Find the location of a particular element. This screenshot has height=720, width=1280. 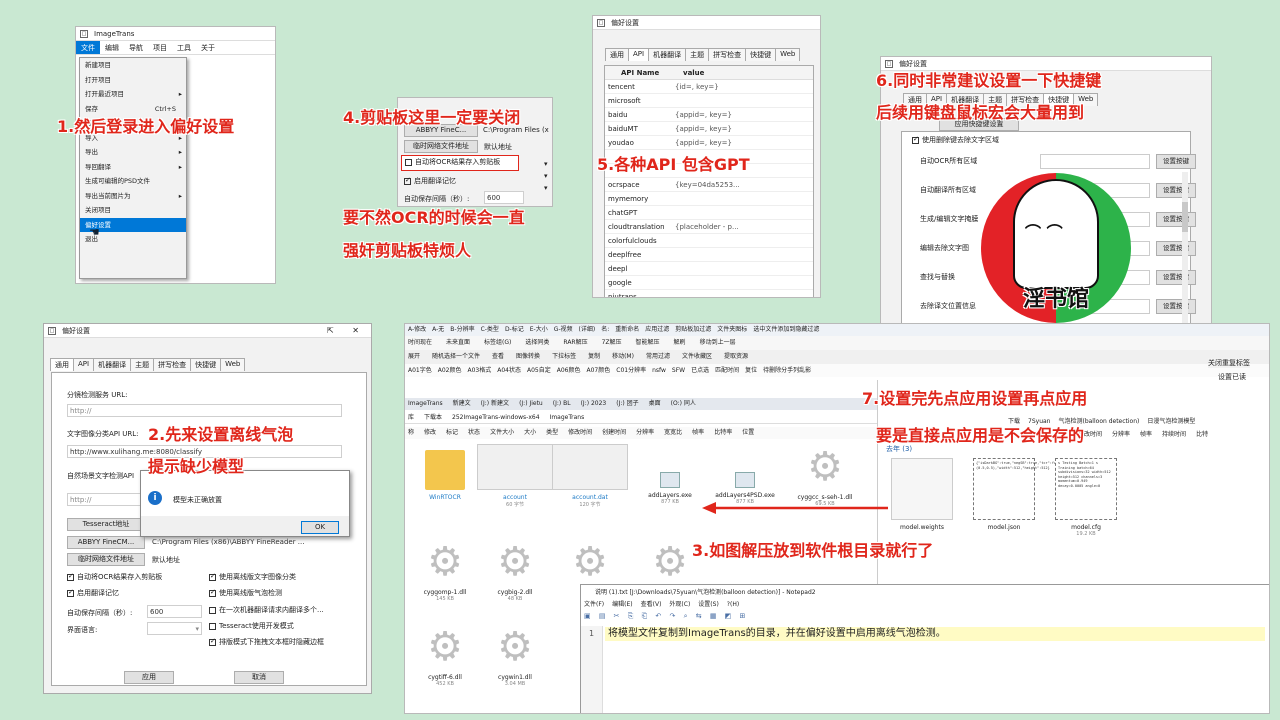

delete-key-checkbox is located at coordinates (915, 139).